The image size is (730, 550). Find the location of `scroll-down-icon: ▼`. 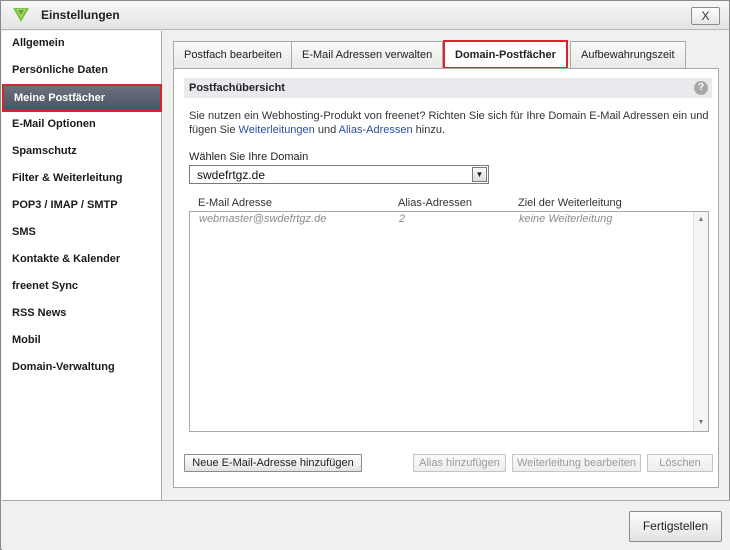

scroll-down-icon: ▼ is located at coordinates (701, 423).